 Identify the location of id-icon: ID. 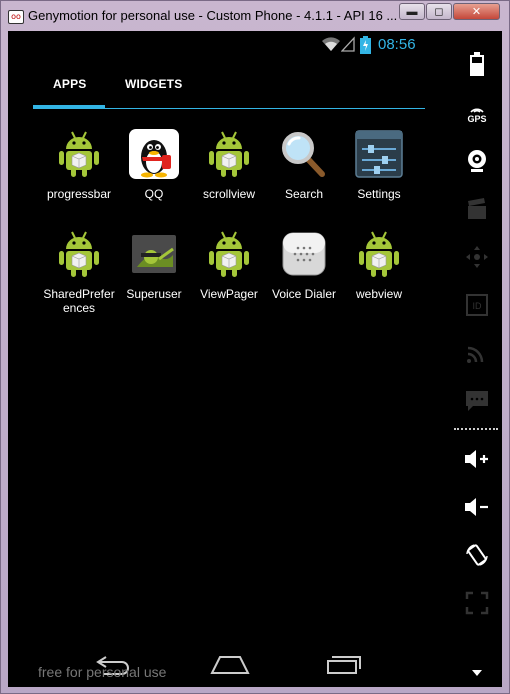
(477, 305).